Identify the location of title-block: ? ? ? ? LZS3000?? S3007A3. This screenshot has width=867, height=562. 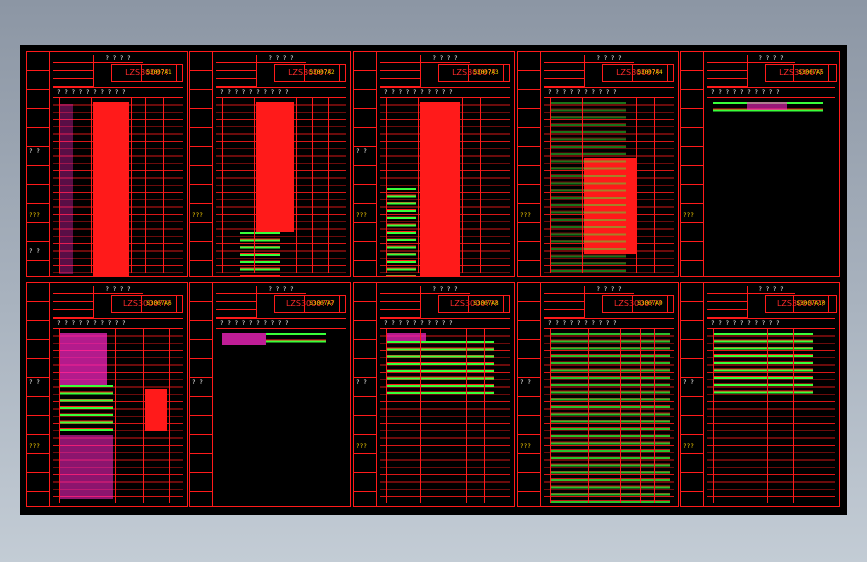
(445, 71).